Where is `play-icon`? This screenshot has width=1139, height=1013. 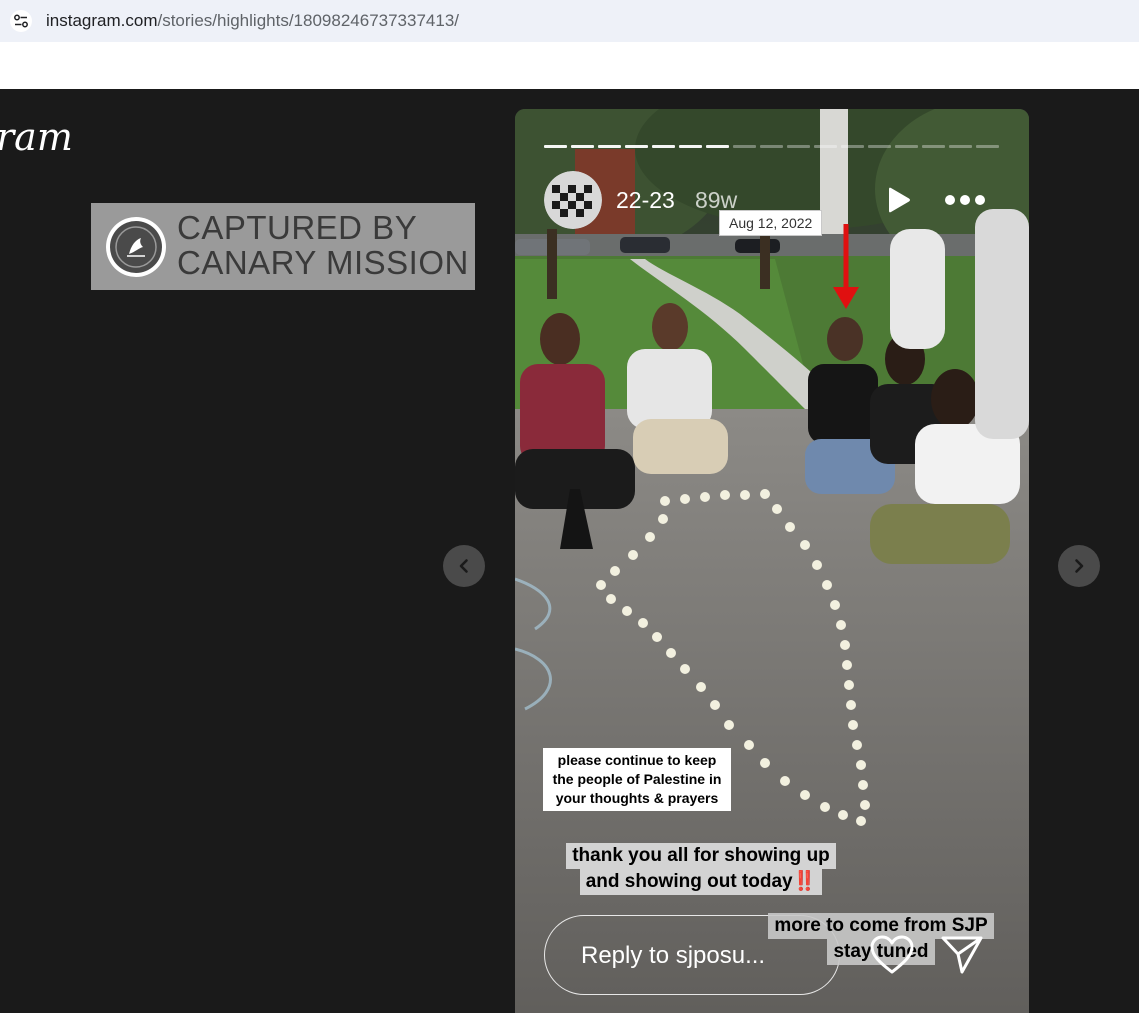 play-icon is located at coordinates (898, 200).